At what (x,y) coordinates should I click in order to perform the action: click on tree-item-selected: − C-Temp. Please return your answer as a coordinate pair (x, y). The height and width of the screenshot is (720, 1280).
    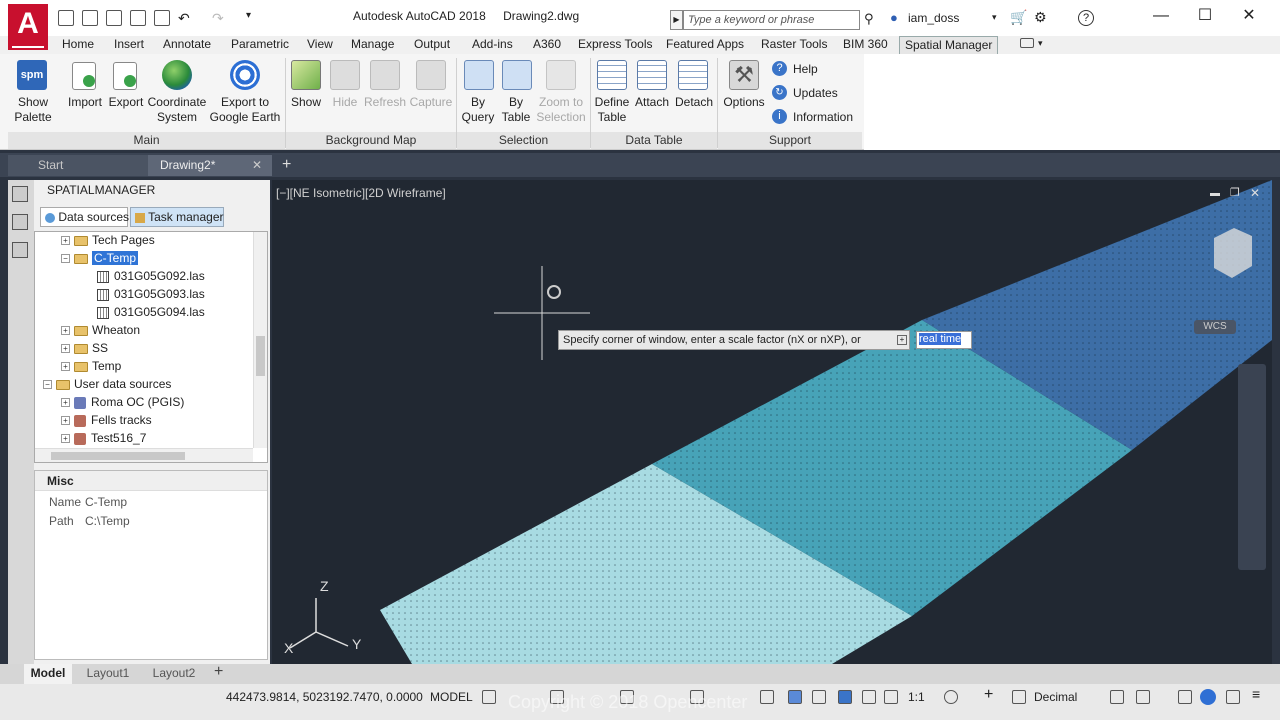
    Looking at the image, I should click on (100, 259).